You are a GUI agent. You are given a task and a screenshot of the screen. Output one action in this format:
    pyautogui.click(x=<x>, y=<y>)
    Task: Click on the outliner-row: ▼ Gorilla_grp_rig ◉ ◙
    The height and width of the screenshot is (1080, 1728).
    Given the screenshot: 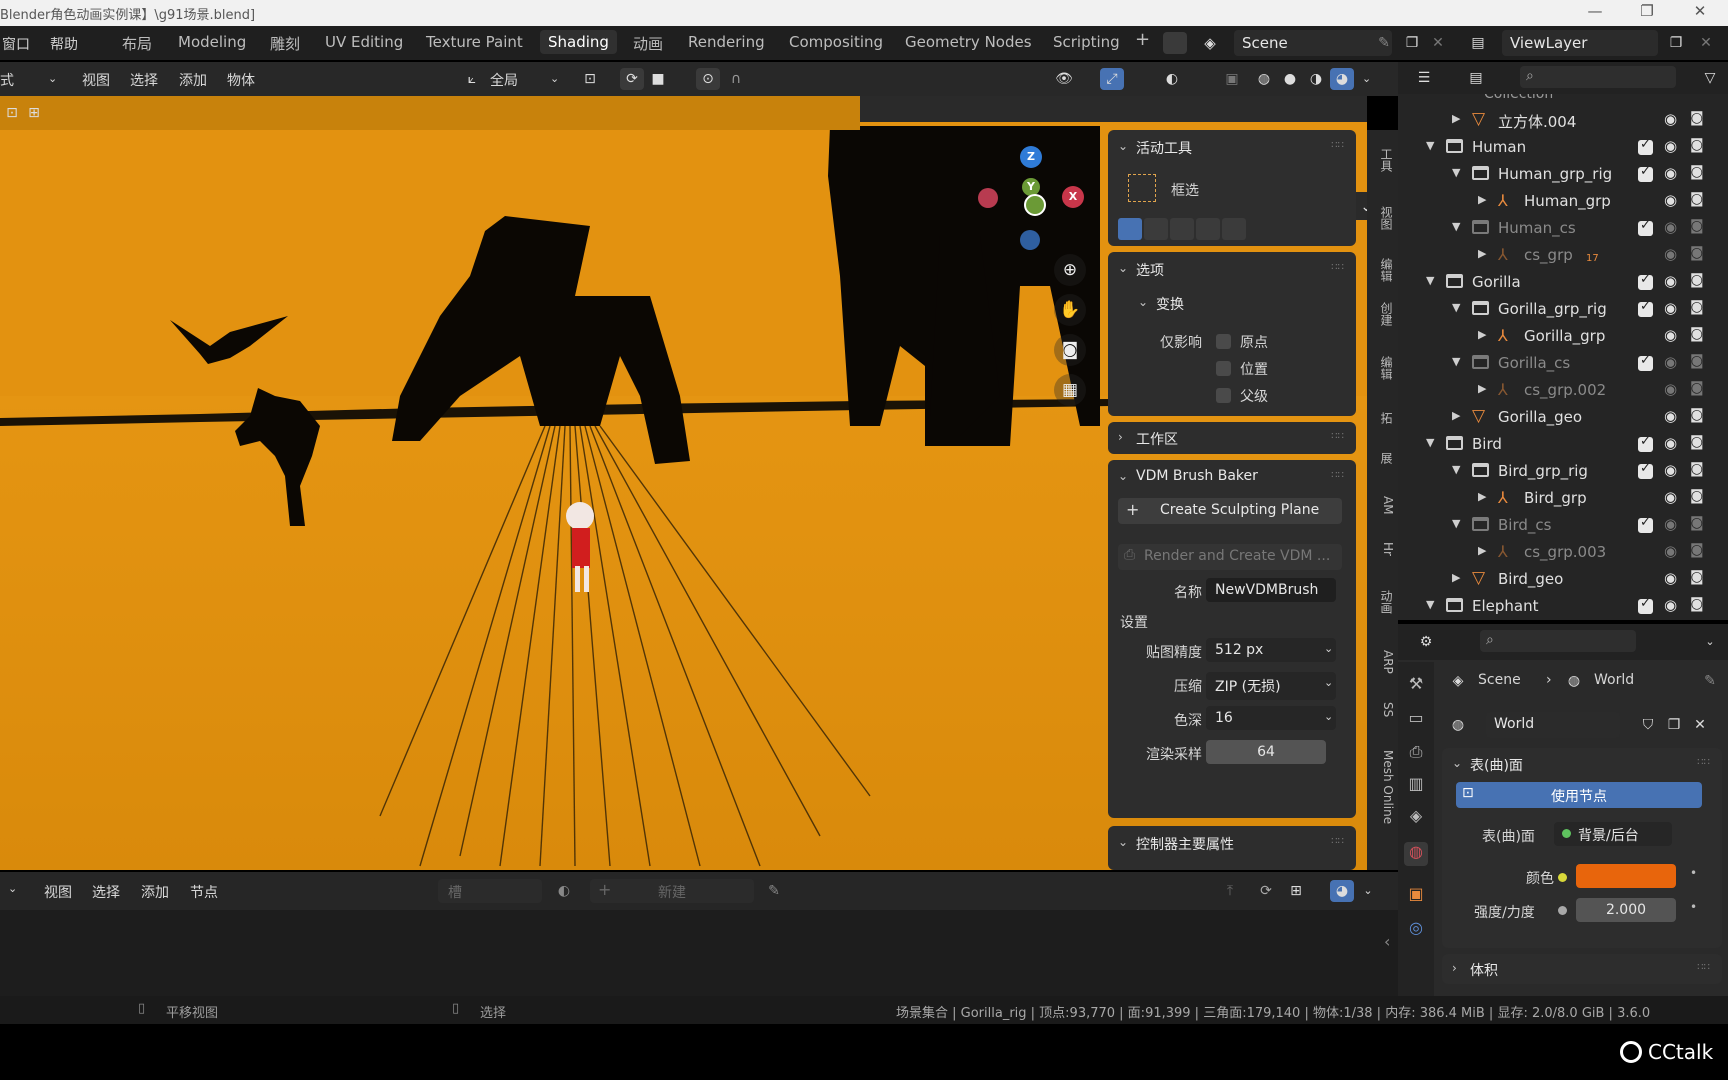 What is the action you would take?
    pyautogui.click(x=1563, y=308)
    